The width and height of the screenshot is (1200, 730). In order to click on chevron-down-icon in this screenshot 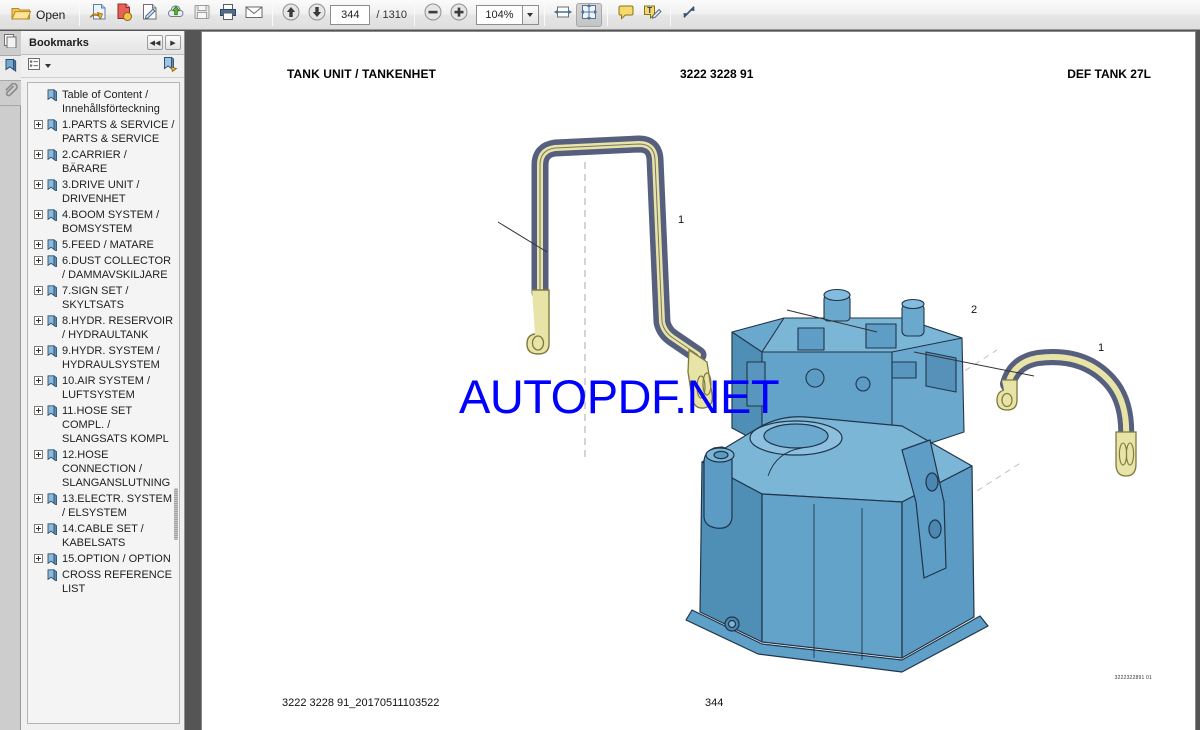, I will do `click(530, 14)`.